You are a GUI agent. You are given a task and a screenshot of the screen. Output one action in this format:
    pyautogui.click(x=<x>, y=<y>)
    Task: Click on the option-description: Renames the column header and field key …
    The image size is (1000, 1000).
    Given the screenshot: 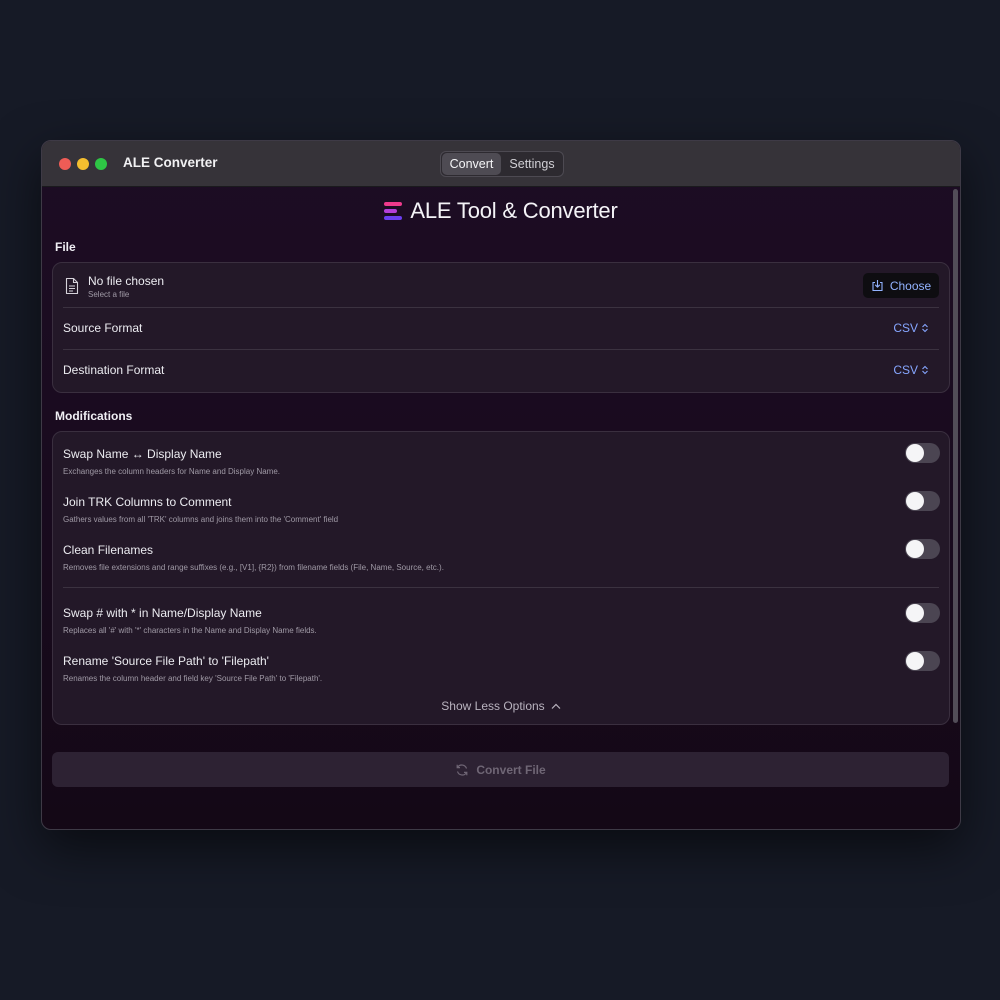 What is the action you would take?
    pyautogui.click(x=193, y=678)
    